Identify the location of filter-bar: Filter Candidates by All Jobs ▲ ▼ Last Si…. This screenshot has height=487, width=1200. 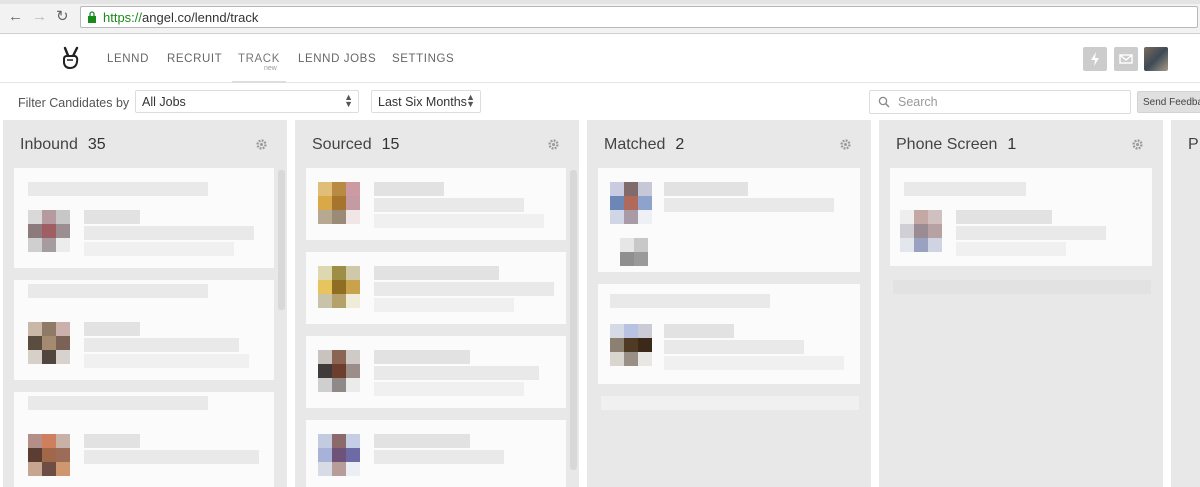
(600, 102).